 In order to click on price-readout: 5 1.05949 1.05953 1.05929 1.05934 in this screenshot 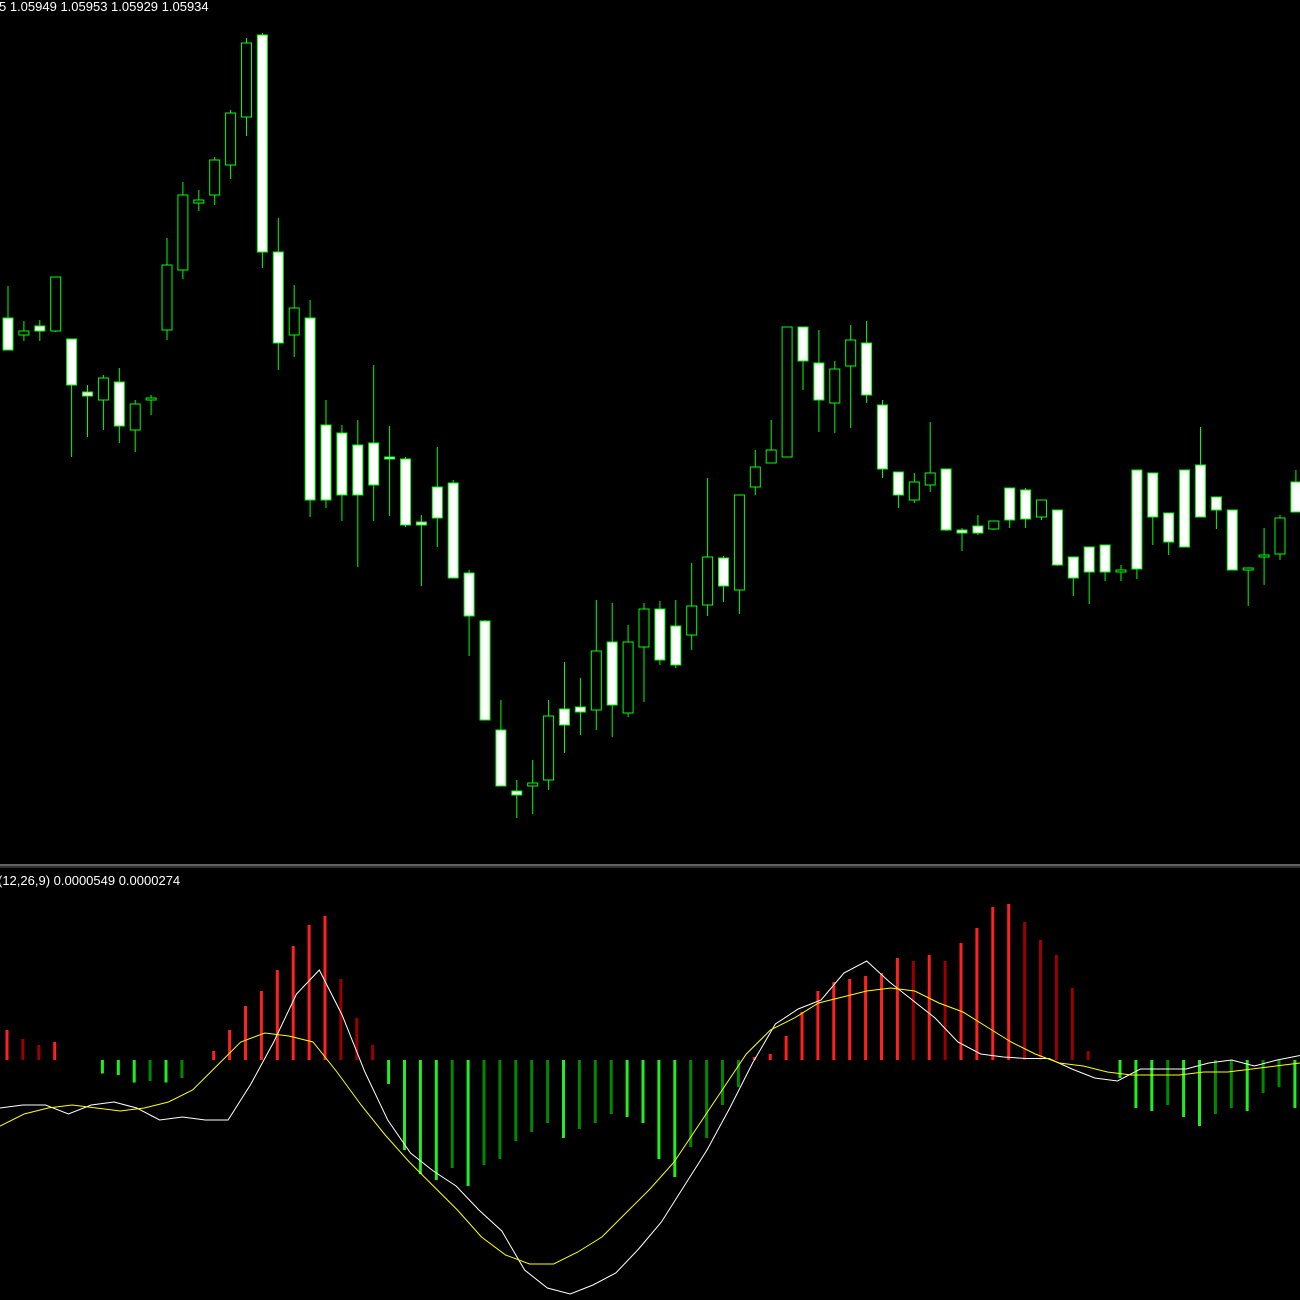, I will do `click(104, 7)`.